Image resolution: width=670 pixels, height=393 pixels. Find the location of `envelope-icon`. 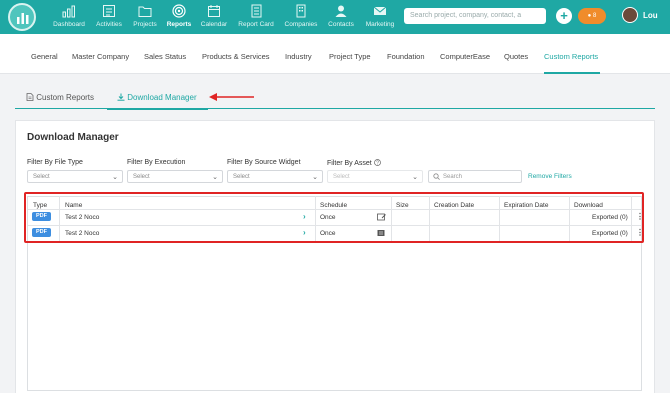

envelope-icon is located at coordinates (380, 10).